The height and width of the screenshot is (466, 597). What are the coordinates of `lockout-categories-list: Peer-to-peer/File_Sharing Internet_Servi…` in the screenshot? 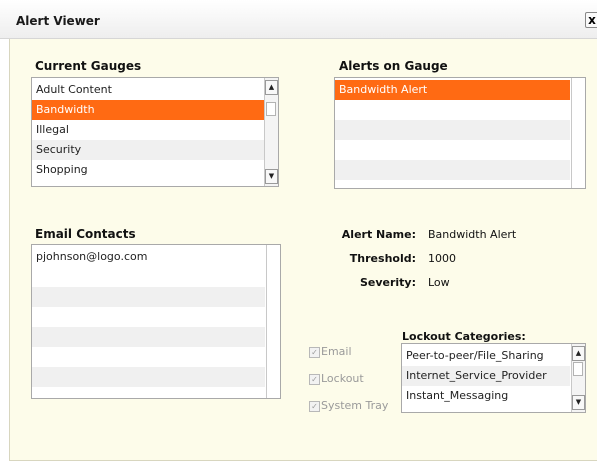 It's located at (493, 378).